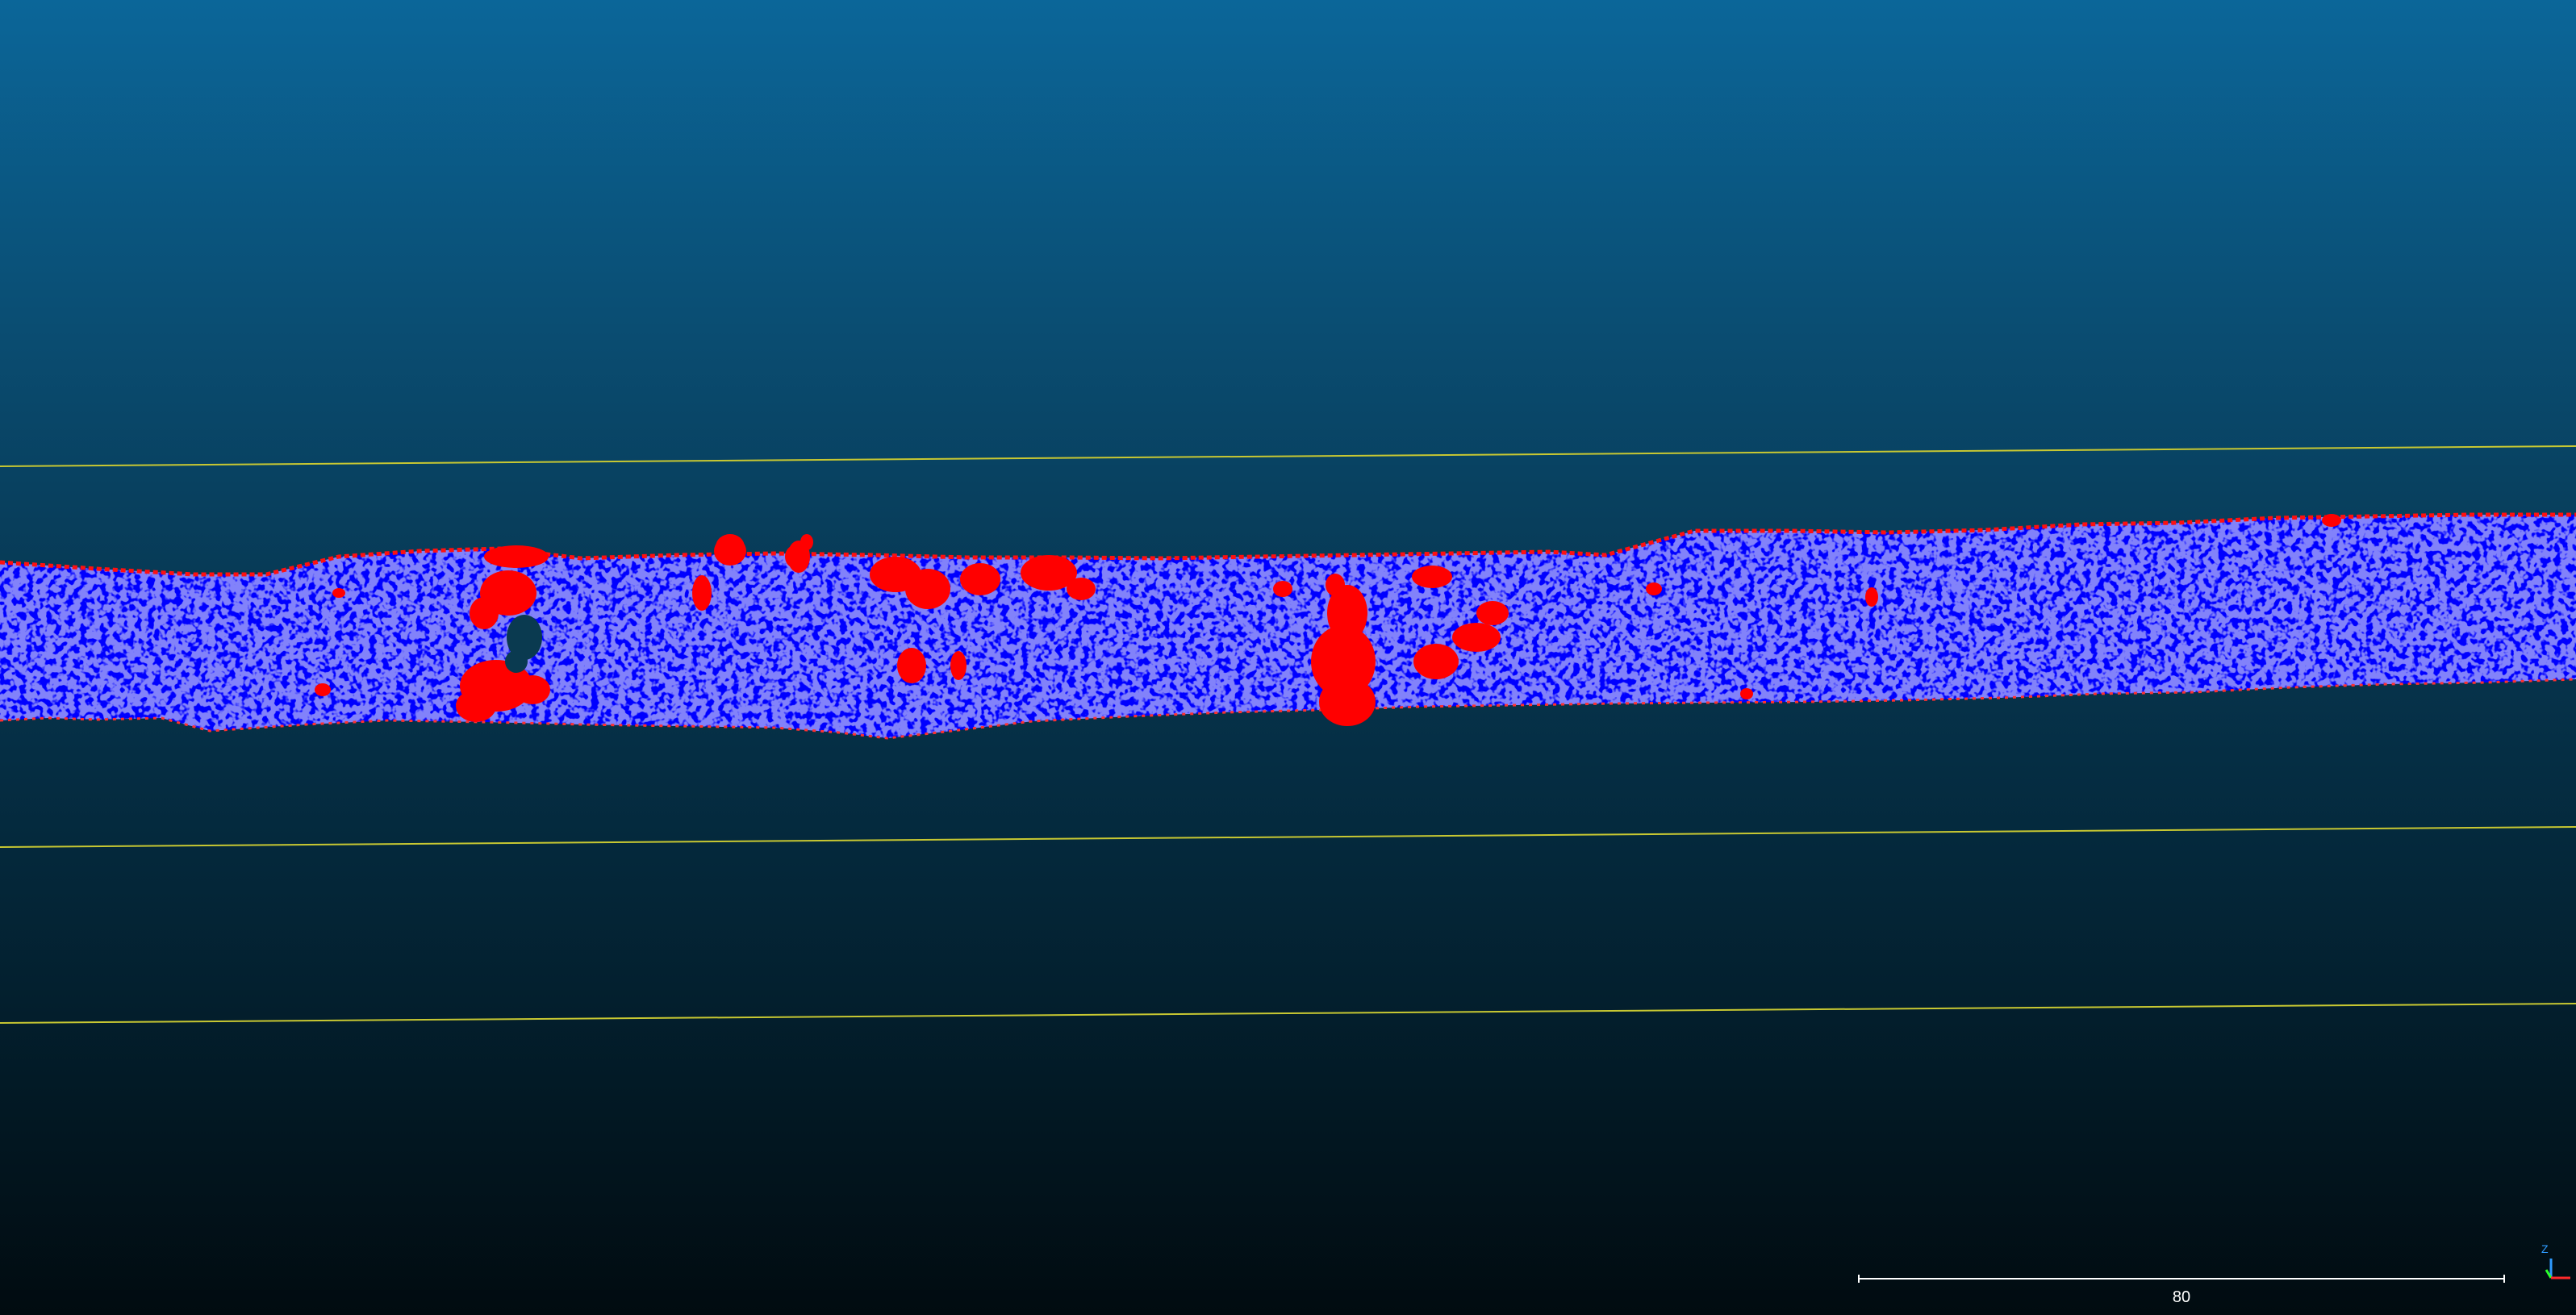 Image resolution: width=2576 pixels, height=1315 pixels. What do you see at coordinates (2181, 1297) in the screenshot?
I see `scale-bar-label: 80` at bounding box center [2181, 1297].